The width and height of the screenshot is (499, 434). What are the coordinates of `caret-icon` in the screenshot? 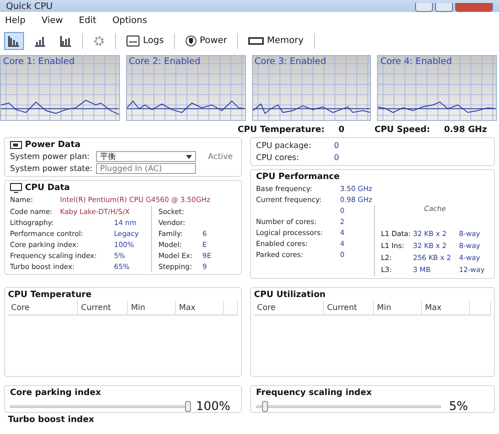 It's located at (189, 156).